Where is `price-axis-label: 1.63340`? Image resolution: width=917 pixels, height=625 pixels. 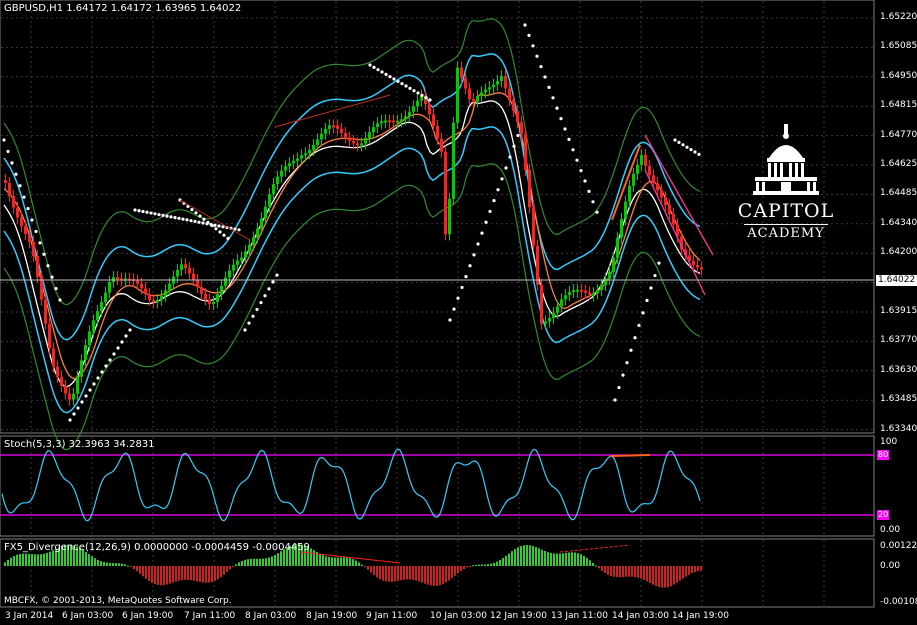
price-axis-label: 1.63340 is located at coordinates (898, 428).